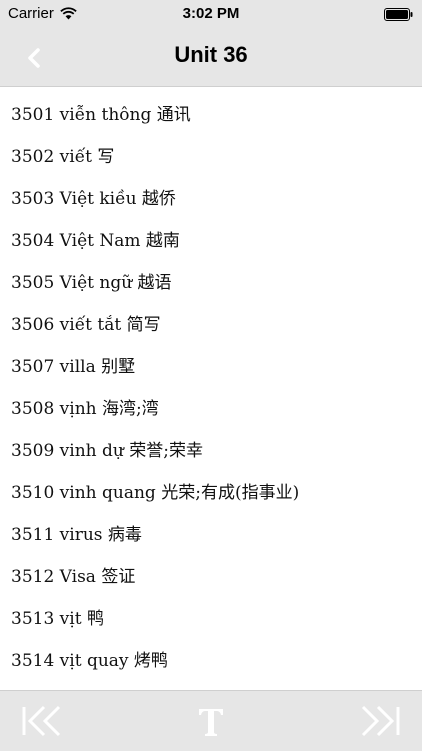 The image size is (422, 751). What do you see at coordinates (211, 619) in the screenshot?
I see `list-item: 3513 vịt 鸭` at bounding box center [211, 619].